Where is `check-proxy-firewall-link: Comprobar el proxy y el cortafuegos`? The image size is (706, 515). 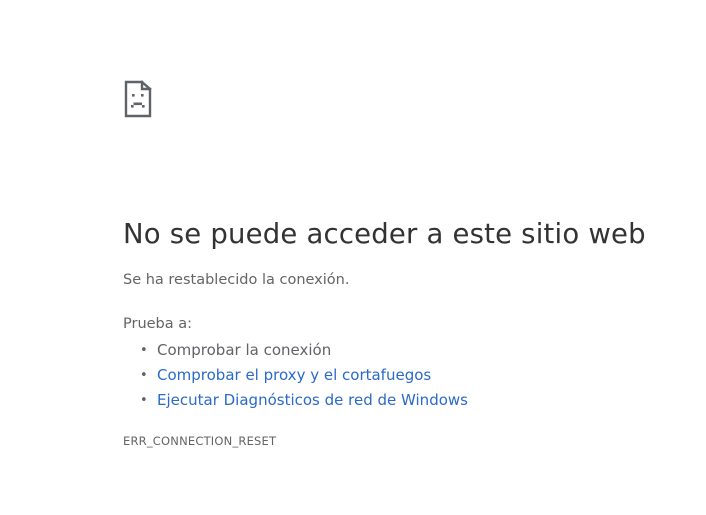 check-proxy-firewall-link: Comprobar el proxy y el cortafuegos is located at coordinates (294, 375).